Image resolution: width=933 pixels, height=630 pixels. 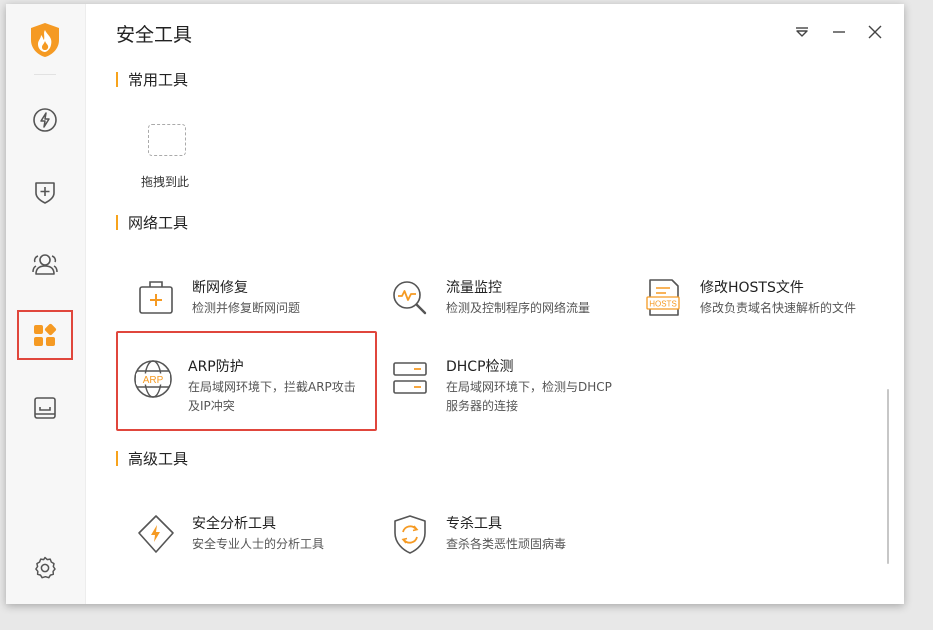 What do you see at coordinates (506, 544) in the screenshot?
I see `tool-description: 查杀各类恶性顽固病毒` at bounding box center [506, 544].